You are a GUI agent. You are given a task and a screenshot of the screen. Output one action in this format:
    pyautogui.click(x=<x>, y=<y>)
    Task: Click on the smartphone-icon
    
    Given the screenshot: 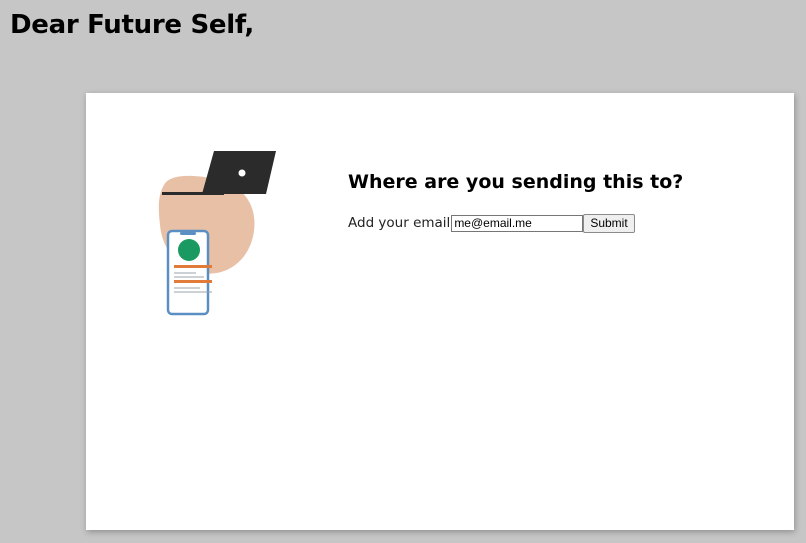 What is the action you would take?
    pyautogui.click(x=189, y=272)
    